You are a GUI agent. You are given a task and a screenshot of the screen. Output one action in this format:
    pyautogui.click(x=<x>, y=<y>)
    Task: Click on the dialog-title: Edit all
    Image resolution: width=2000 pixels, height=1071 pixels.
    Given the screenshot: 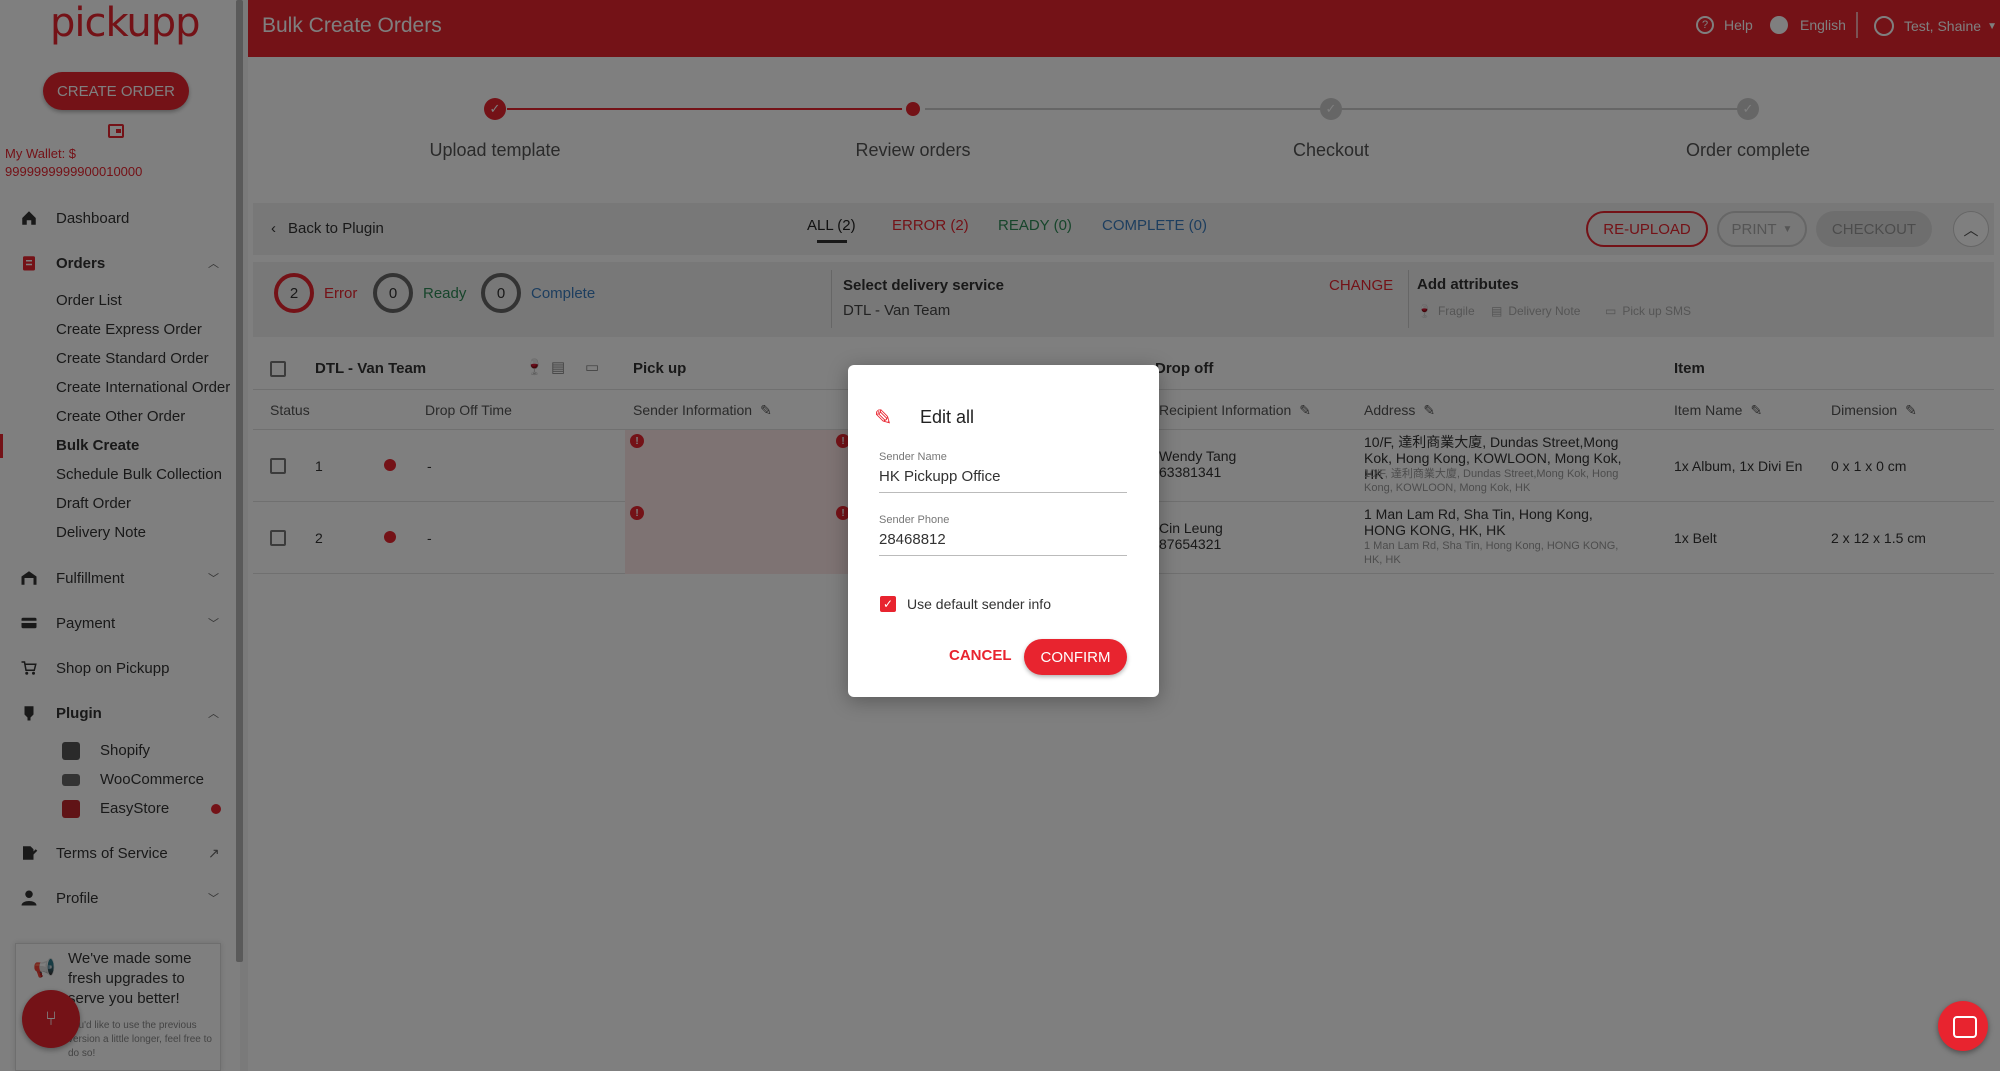 What is the action you would take?
    pyautogui.click(x=947, y=417)
    